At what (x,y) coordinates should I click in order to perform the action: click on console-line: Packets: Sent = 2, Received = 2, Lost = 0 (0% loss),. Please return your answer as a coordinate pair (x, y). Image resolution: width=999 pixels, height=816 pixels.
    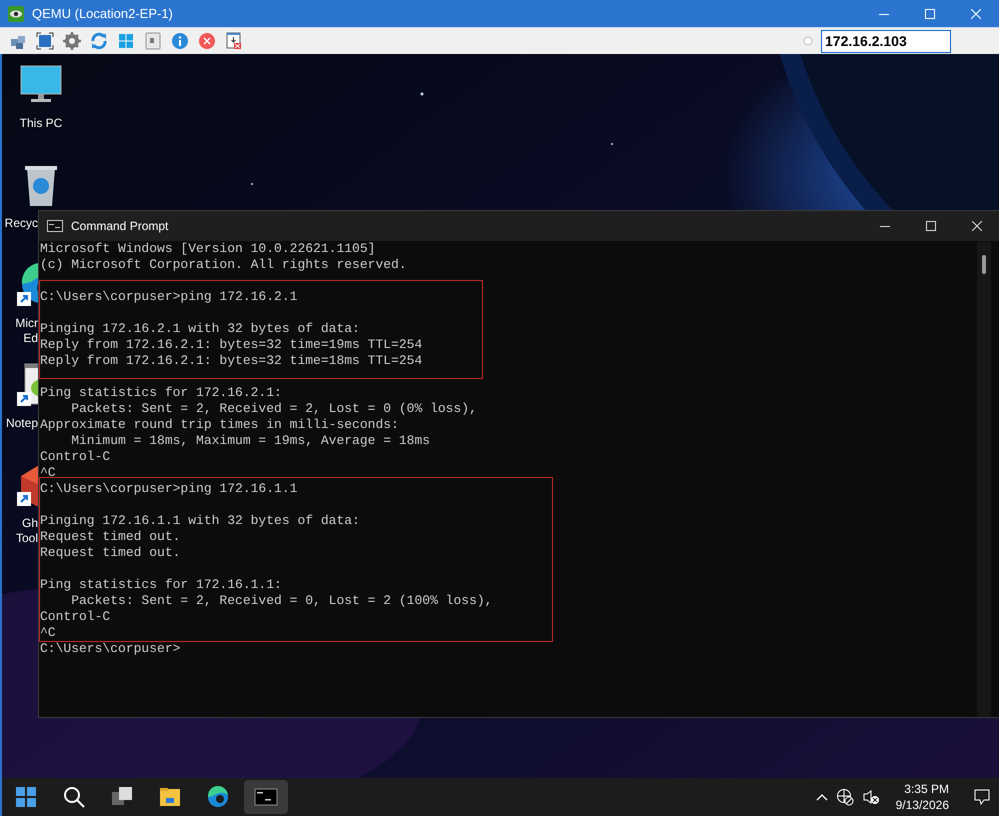
    Looking at the image, I should click on (273, 409).